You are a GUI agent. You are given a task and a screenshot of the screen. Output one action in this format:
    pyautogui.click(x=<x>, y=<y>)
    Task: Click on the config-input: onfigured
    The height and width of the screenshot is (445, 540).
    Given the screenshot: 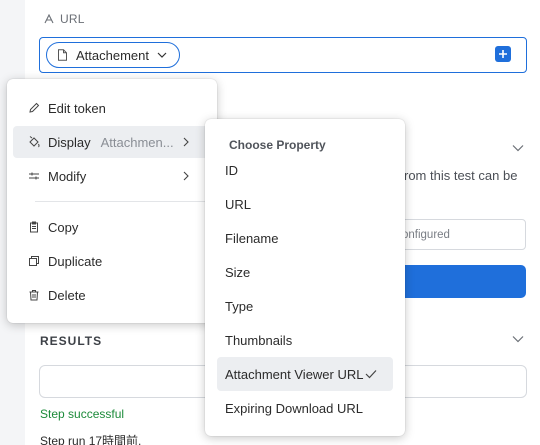 What is the action you would take?
    pyautogui.click(x=460, y=234)
    